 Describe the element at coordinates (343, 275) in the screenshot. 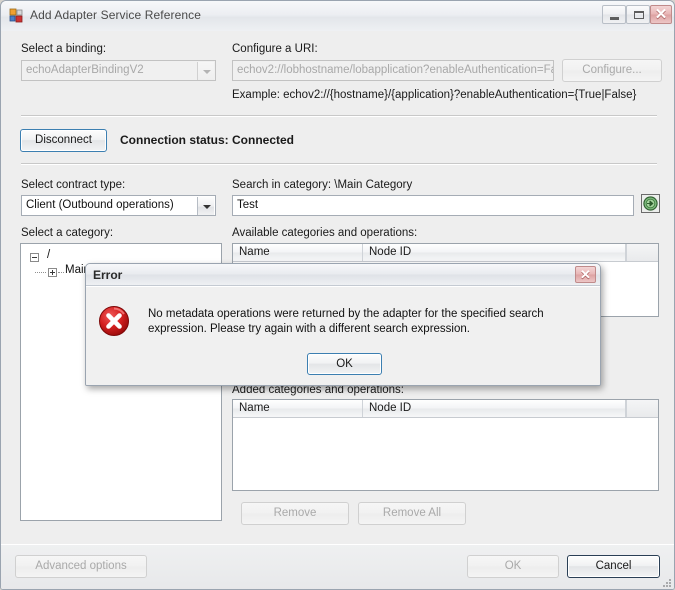

I see `error-dialog-title-bar: Error ✕` at that location.